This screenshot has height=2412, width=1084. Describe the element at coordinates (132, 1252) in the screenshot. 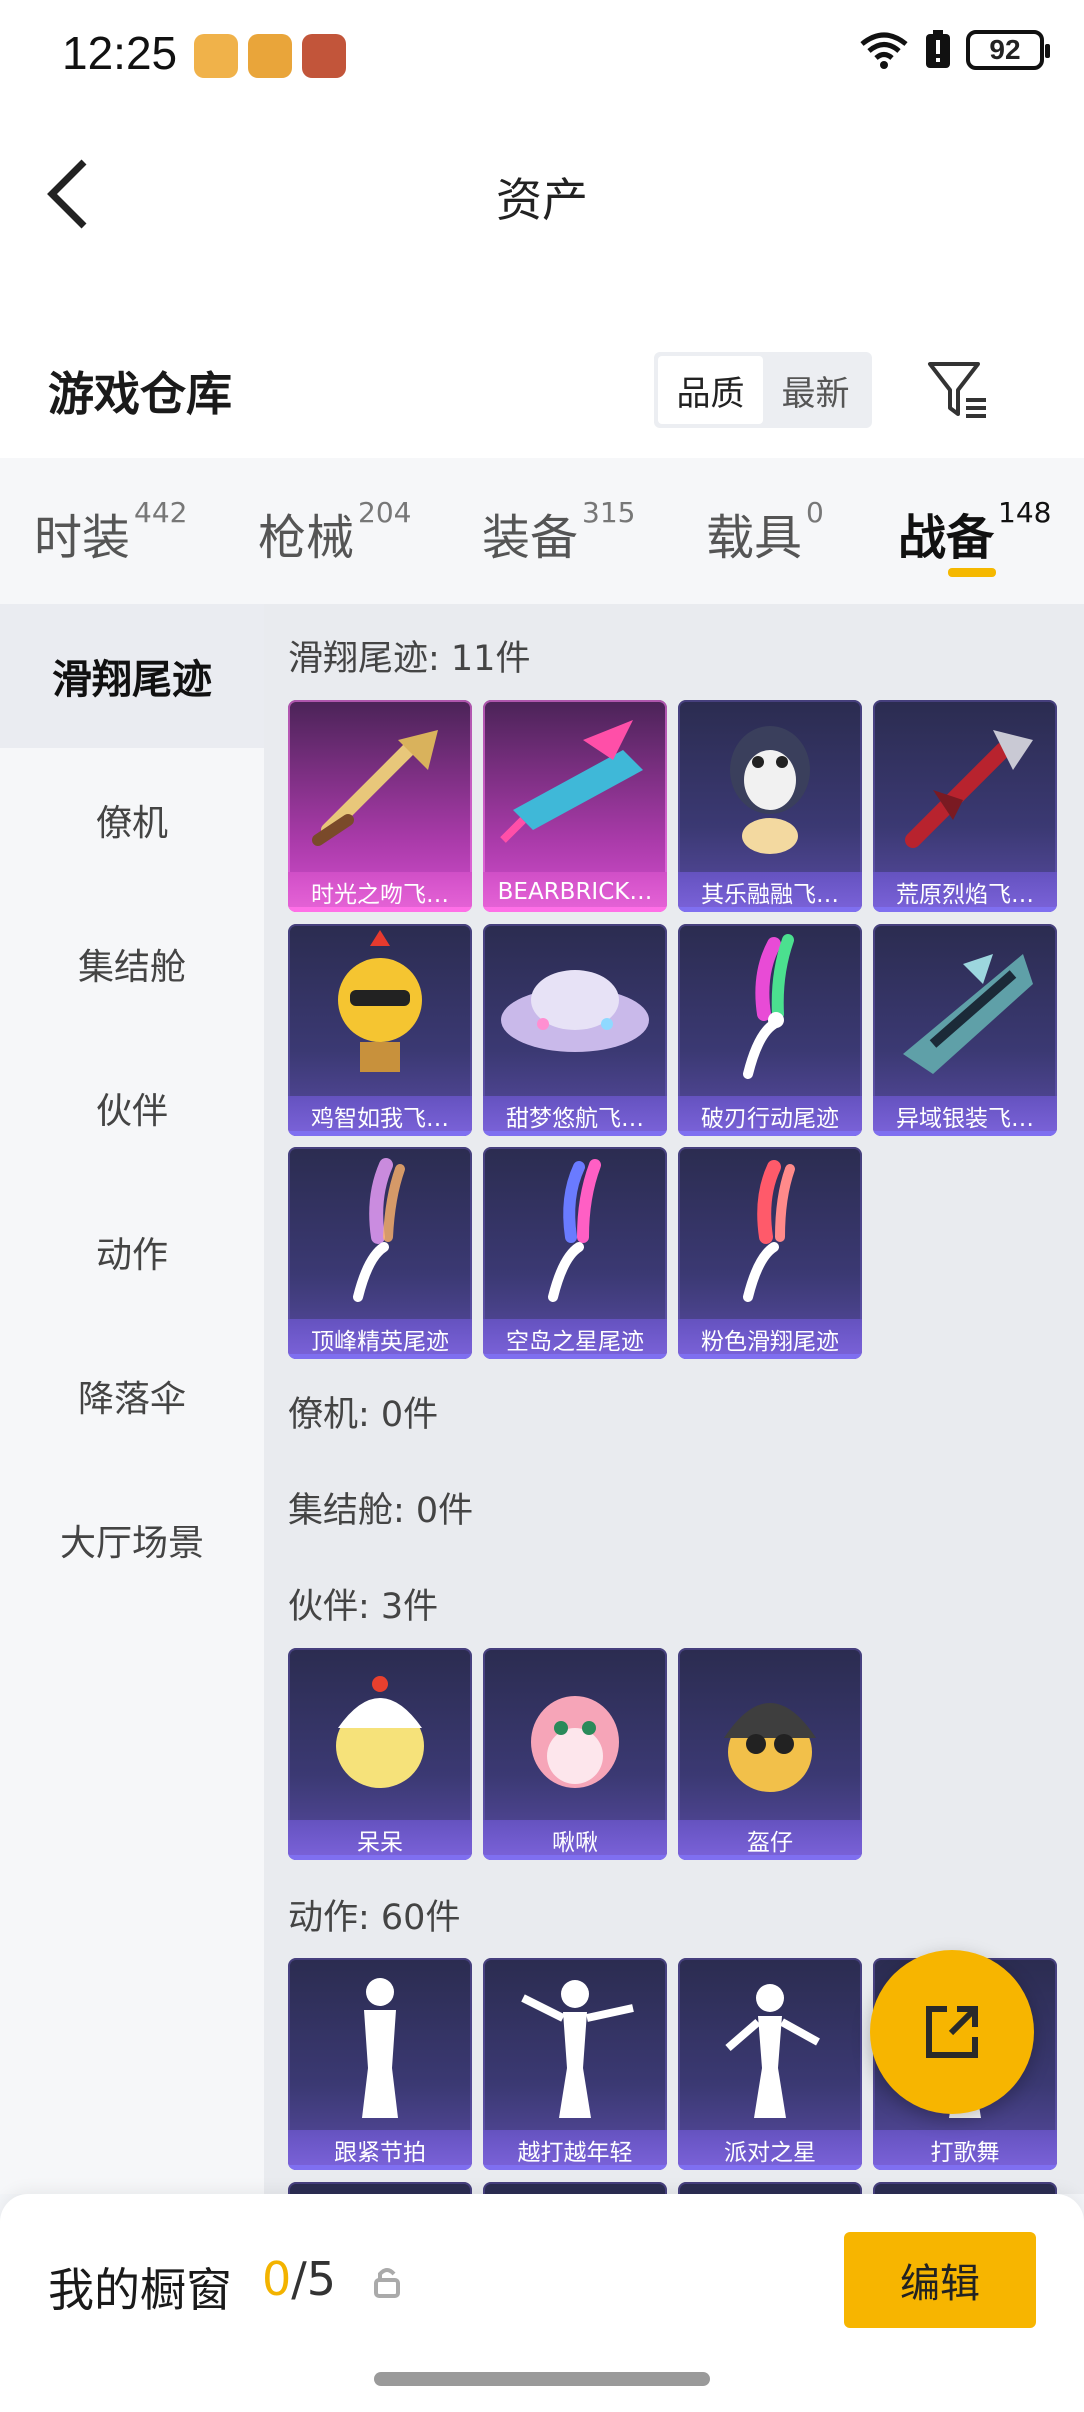

I see `sidebar-item-emote: 动作` at that location.